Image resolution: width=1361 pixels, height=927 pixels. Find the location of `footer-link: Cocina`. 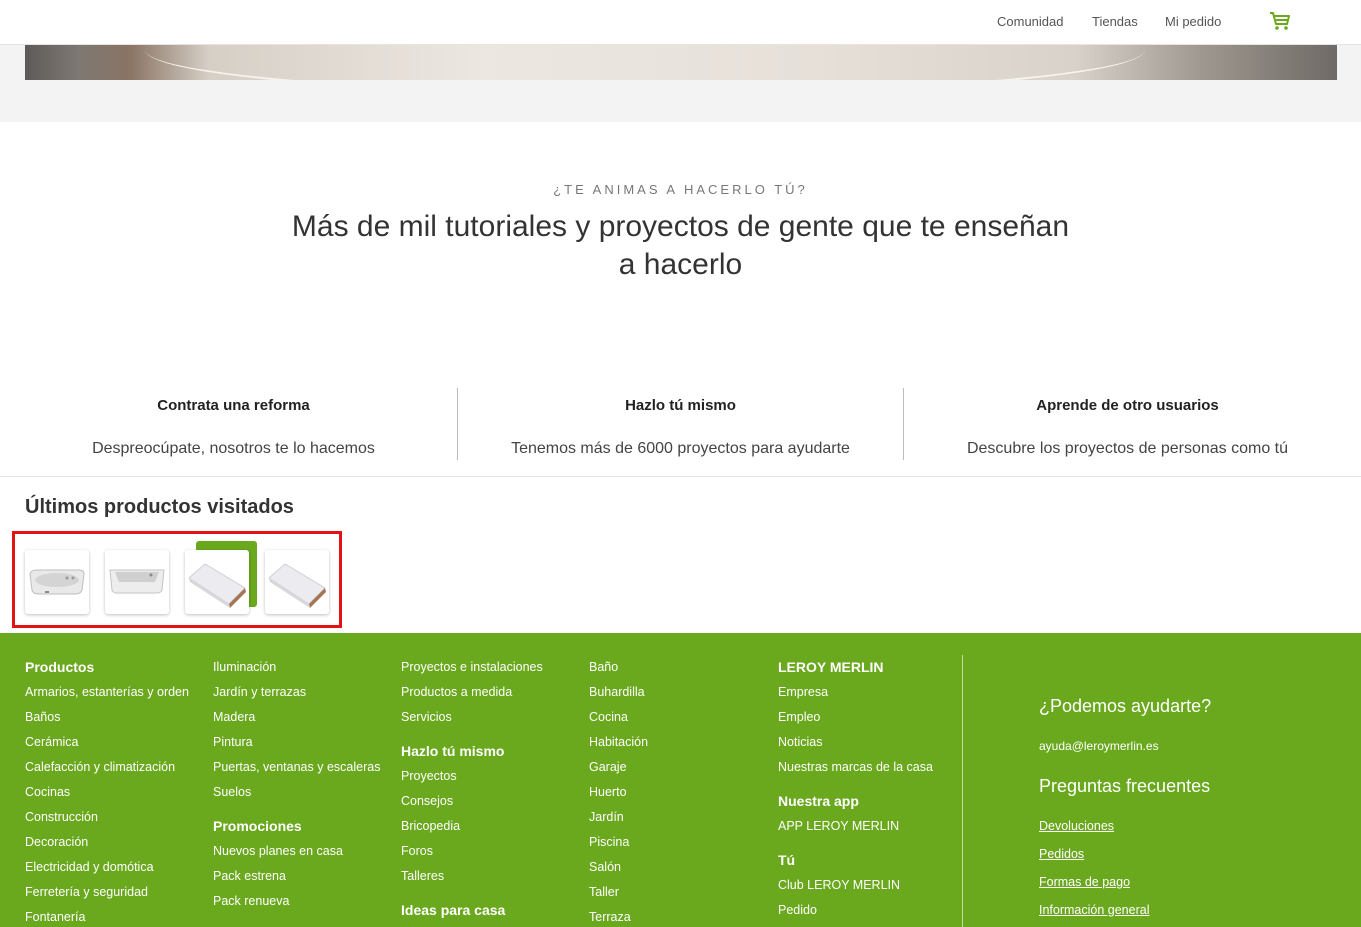

footer-link: Cocina is located at coordinates (608, 717).